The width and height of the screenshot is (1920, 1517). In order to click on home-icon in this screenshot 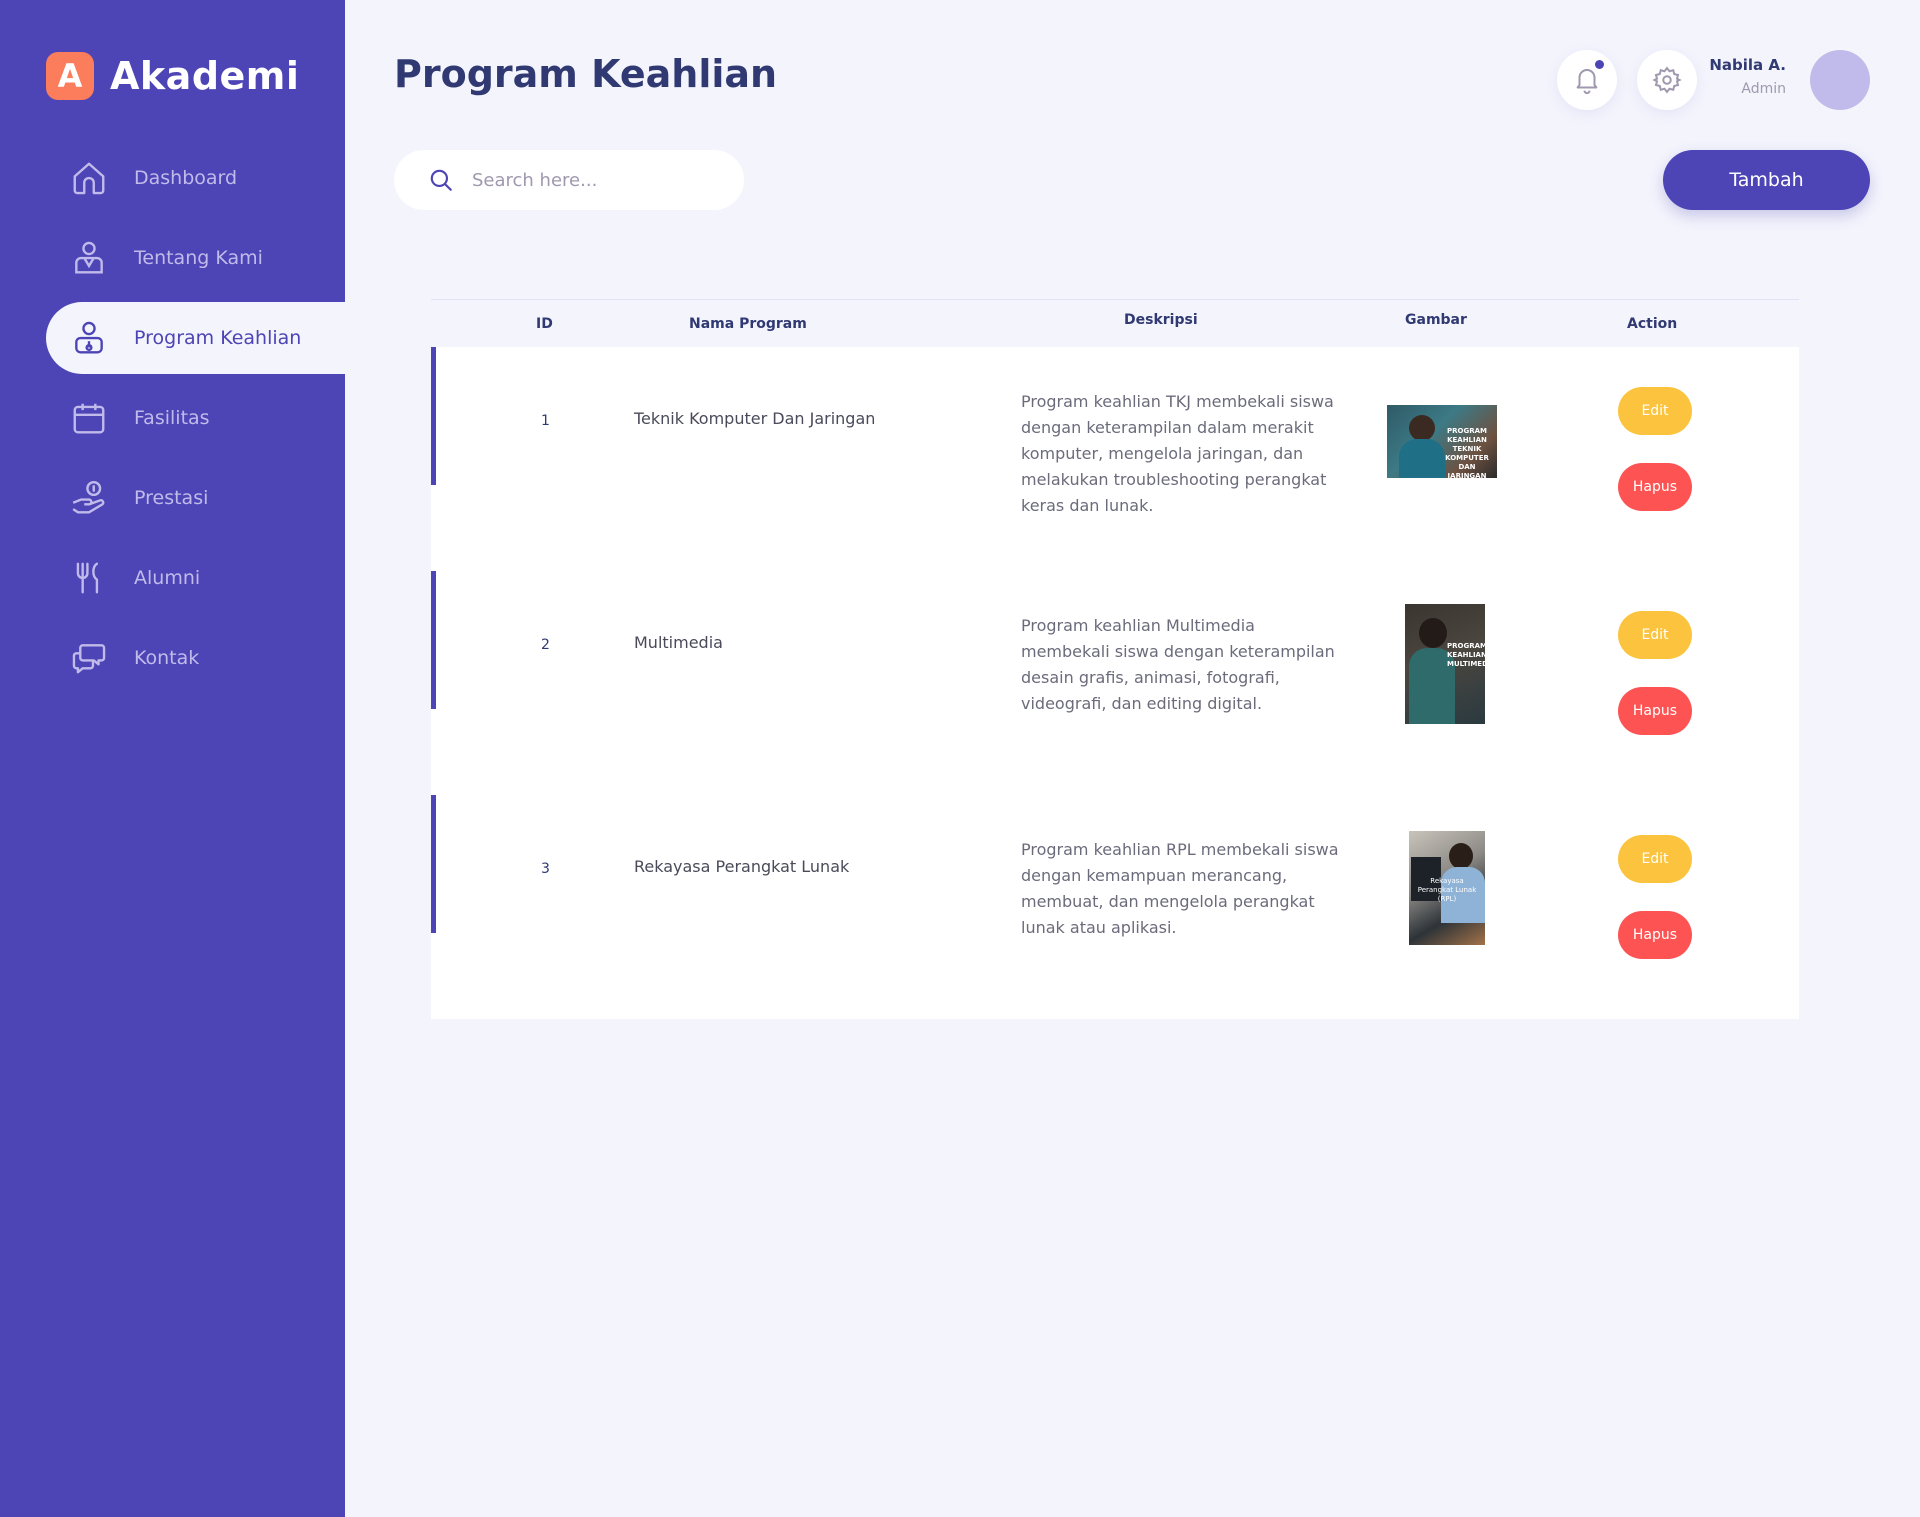, I will do `click(89, 178)`.